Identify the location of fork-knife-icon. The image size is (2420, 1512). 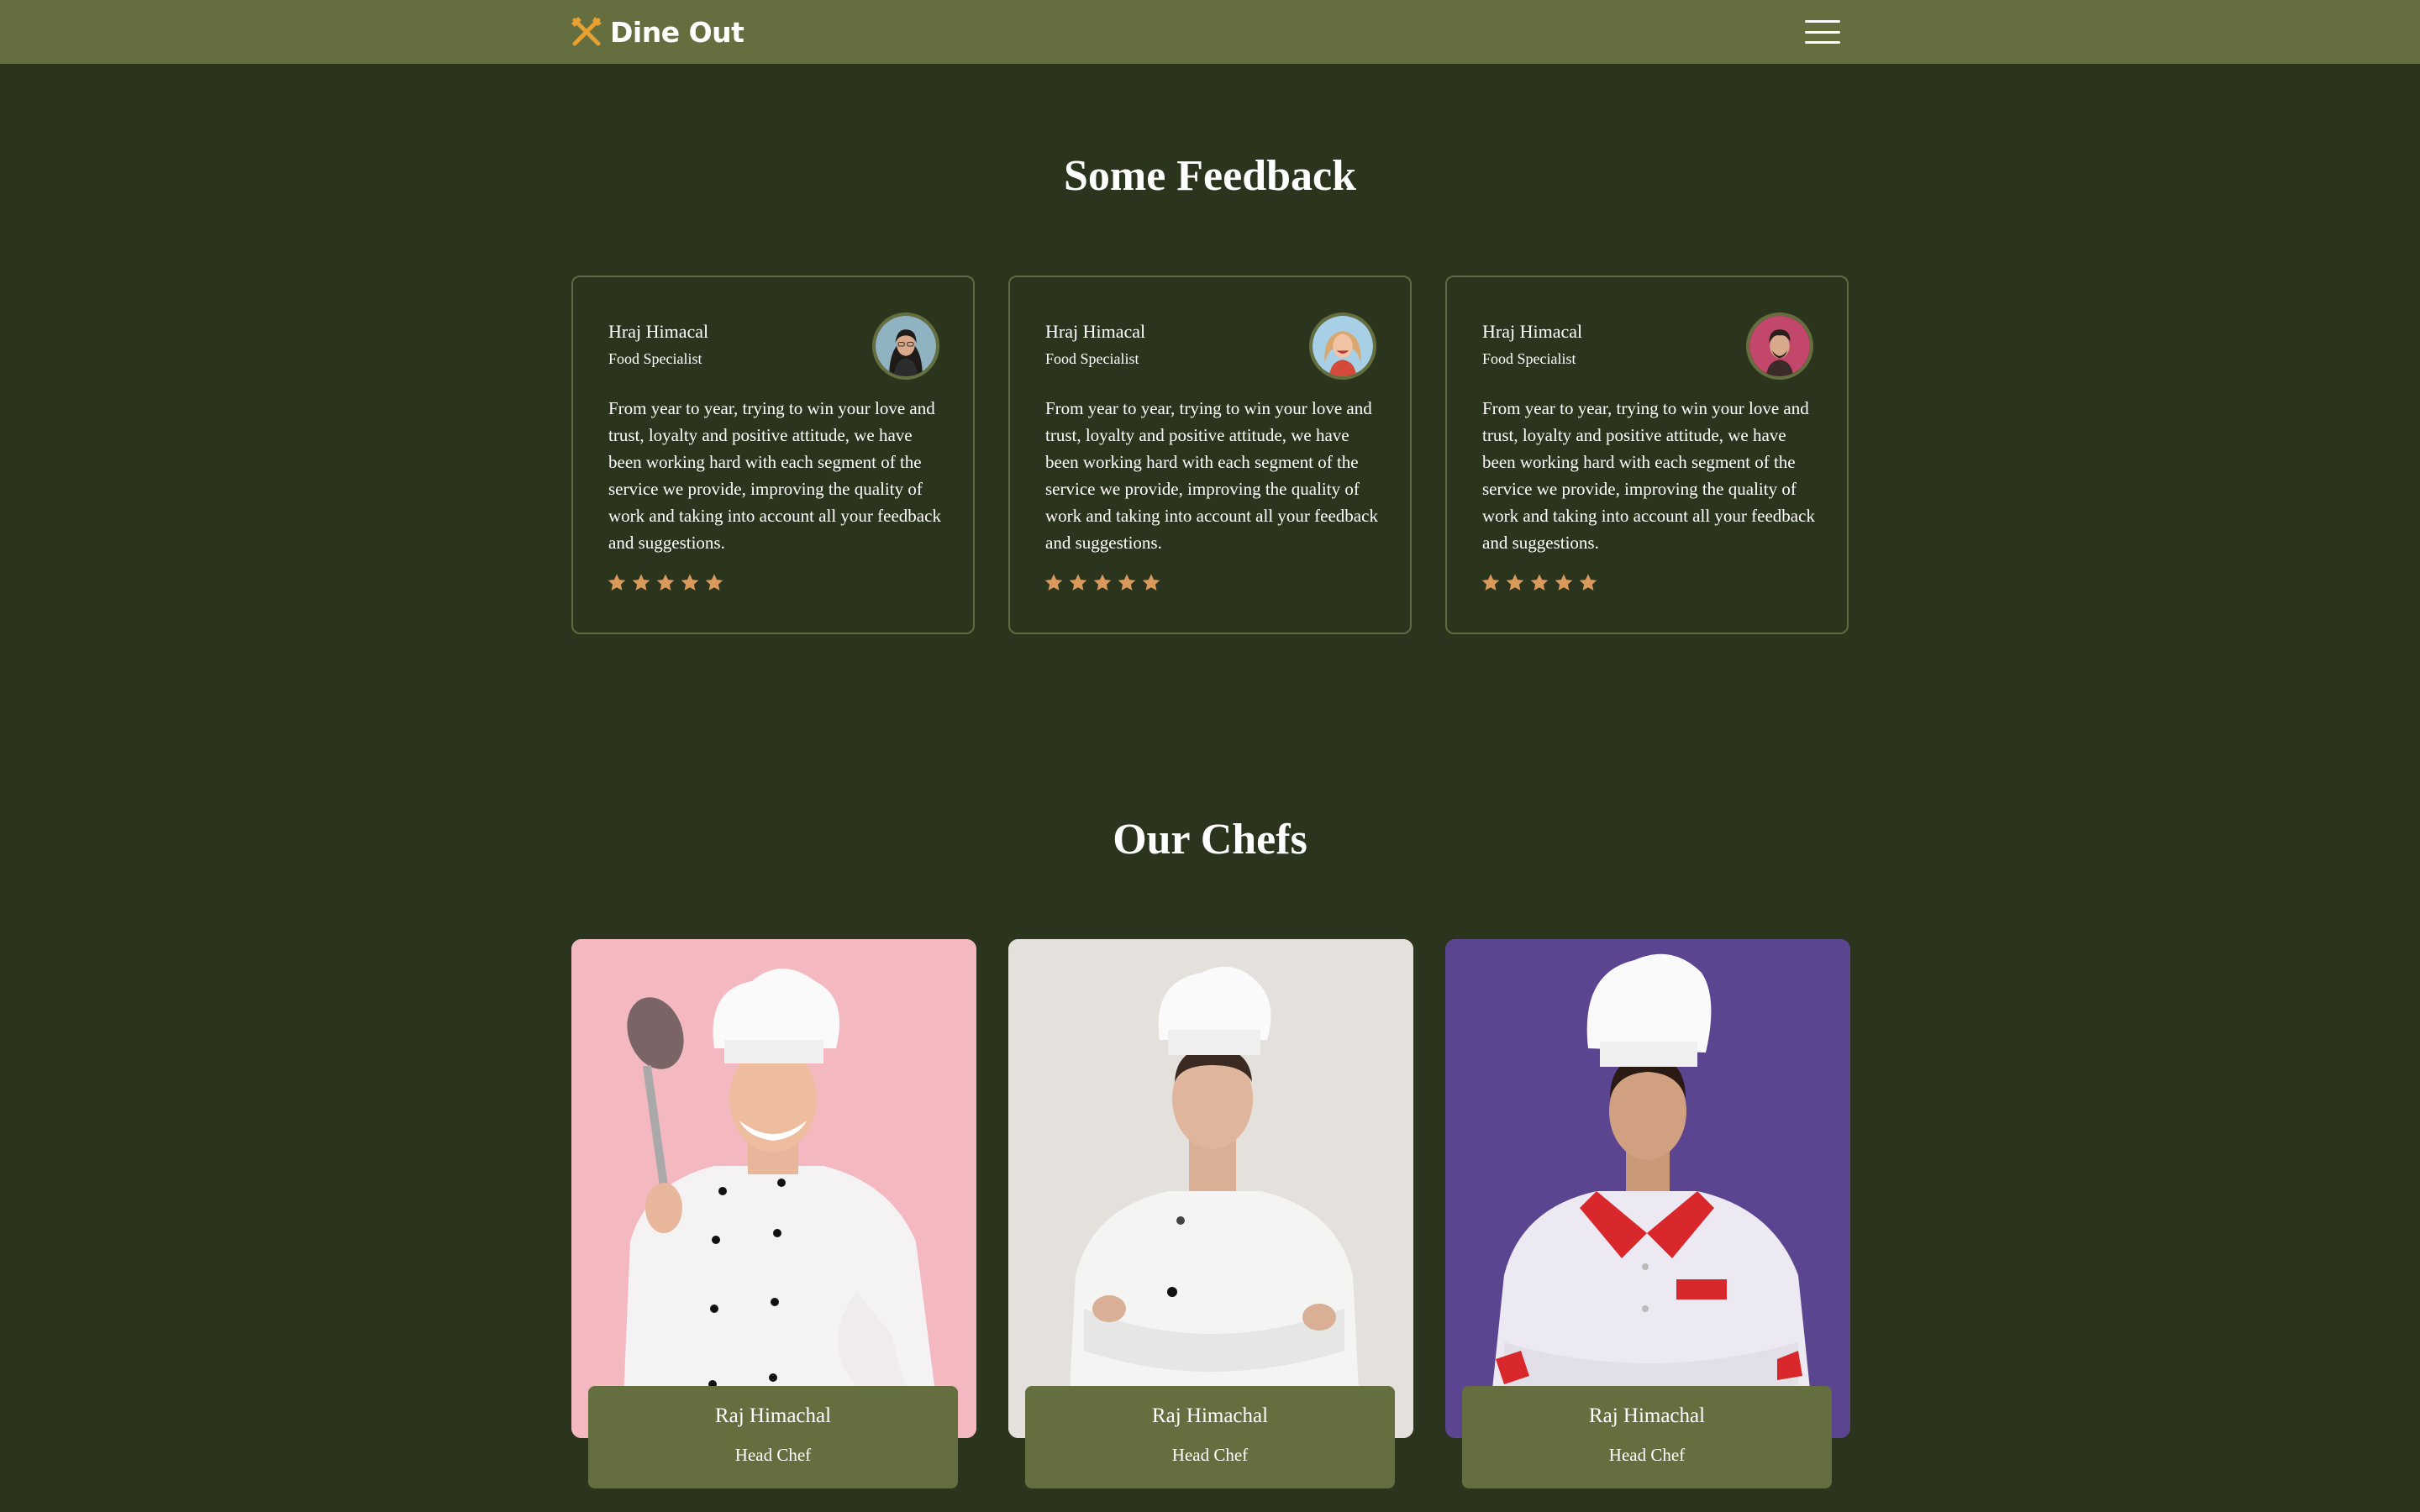
(586, 31).